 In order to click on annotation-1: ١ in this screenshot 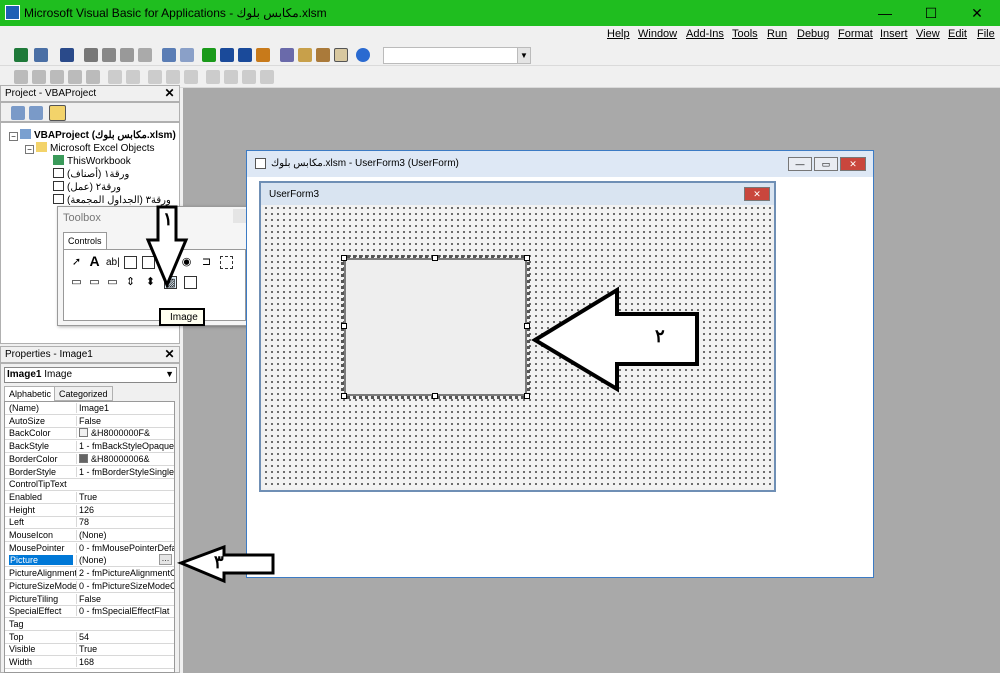, I will do `click(168, 219)`.